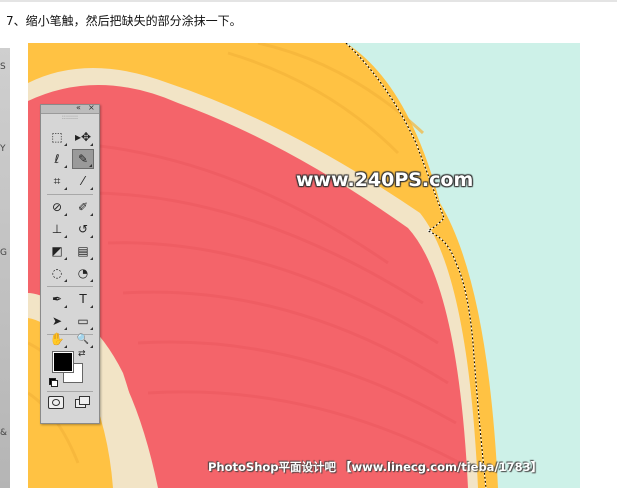 The width and height of the screenshot is (617, 488). I want to click on tools-panel-header: « ×, so click(70, 108).